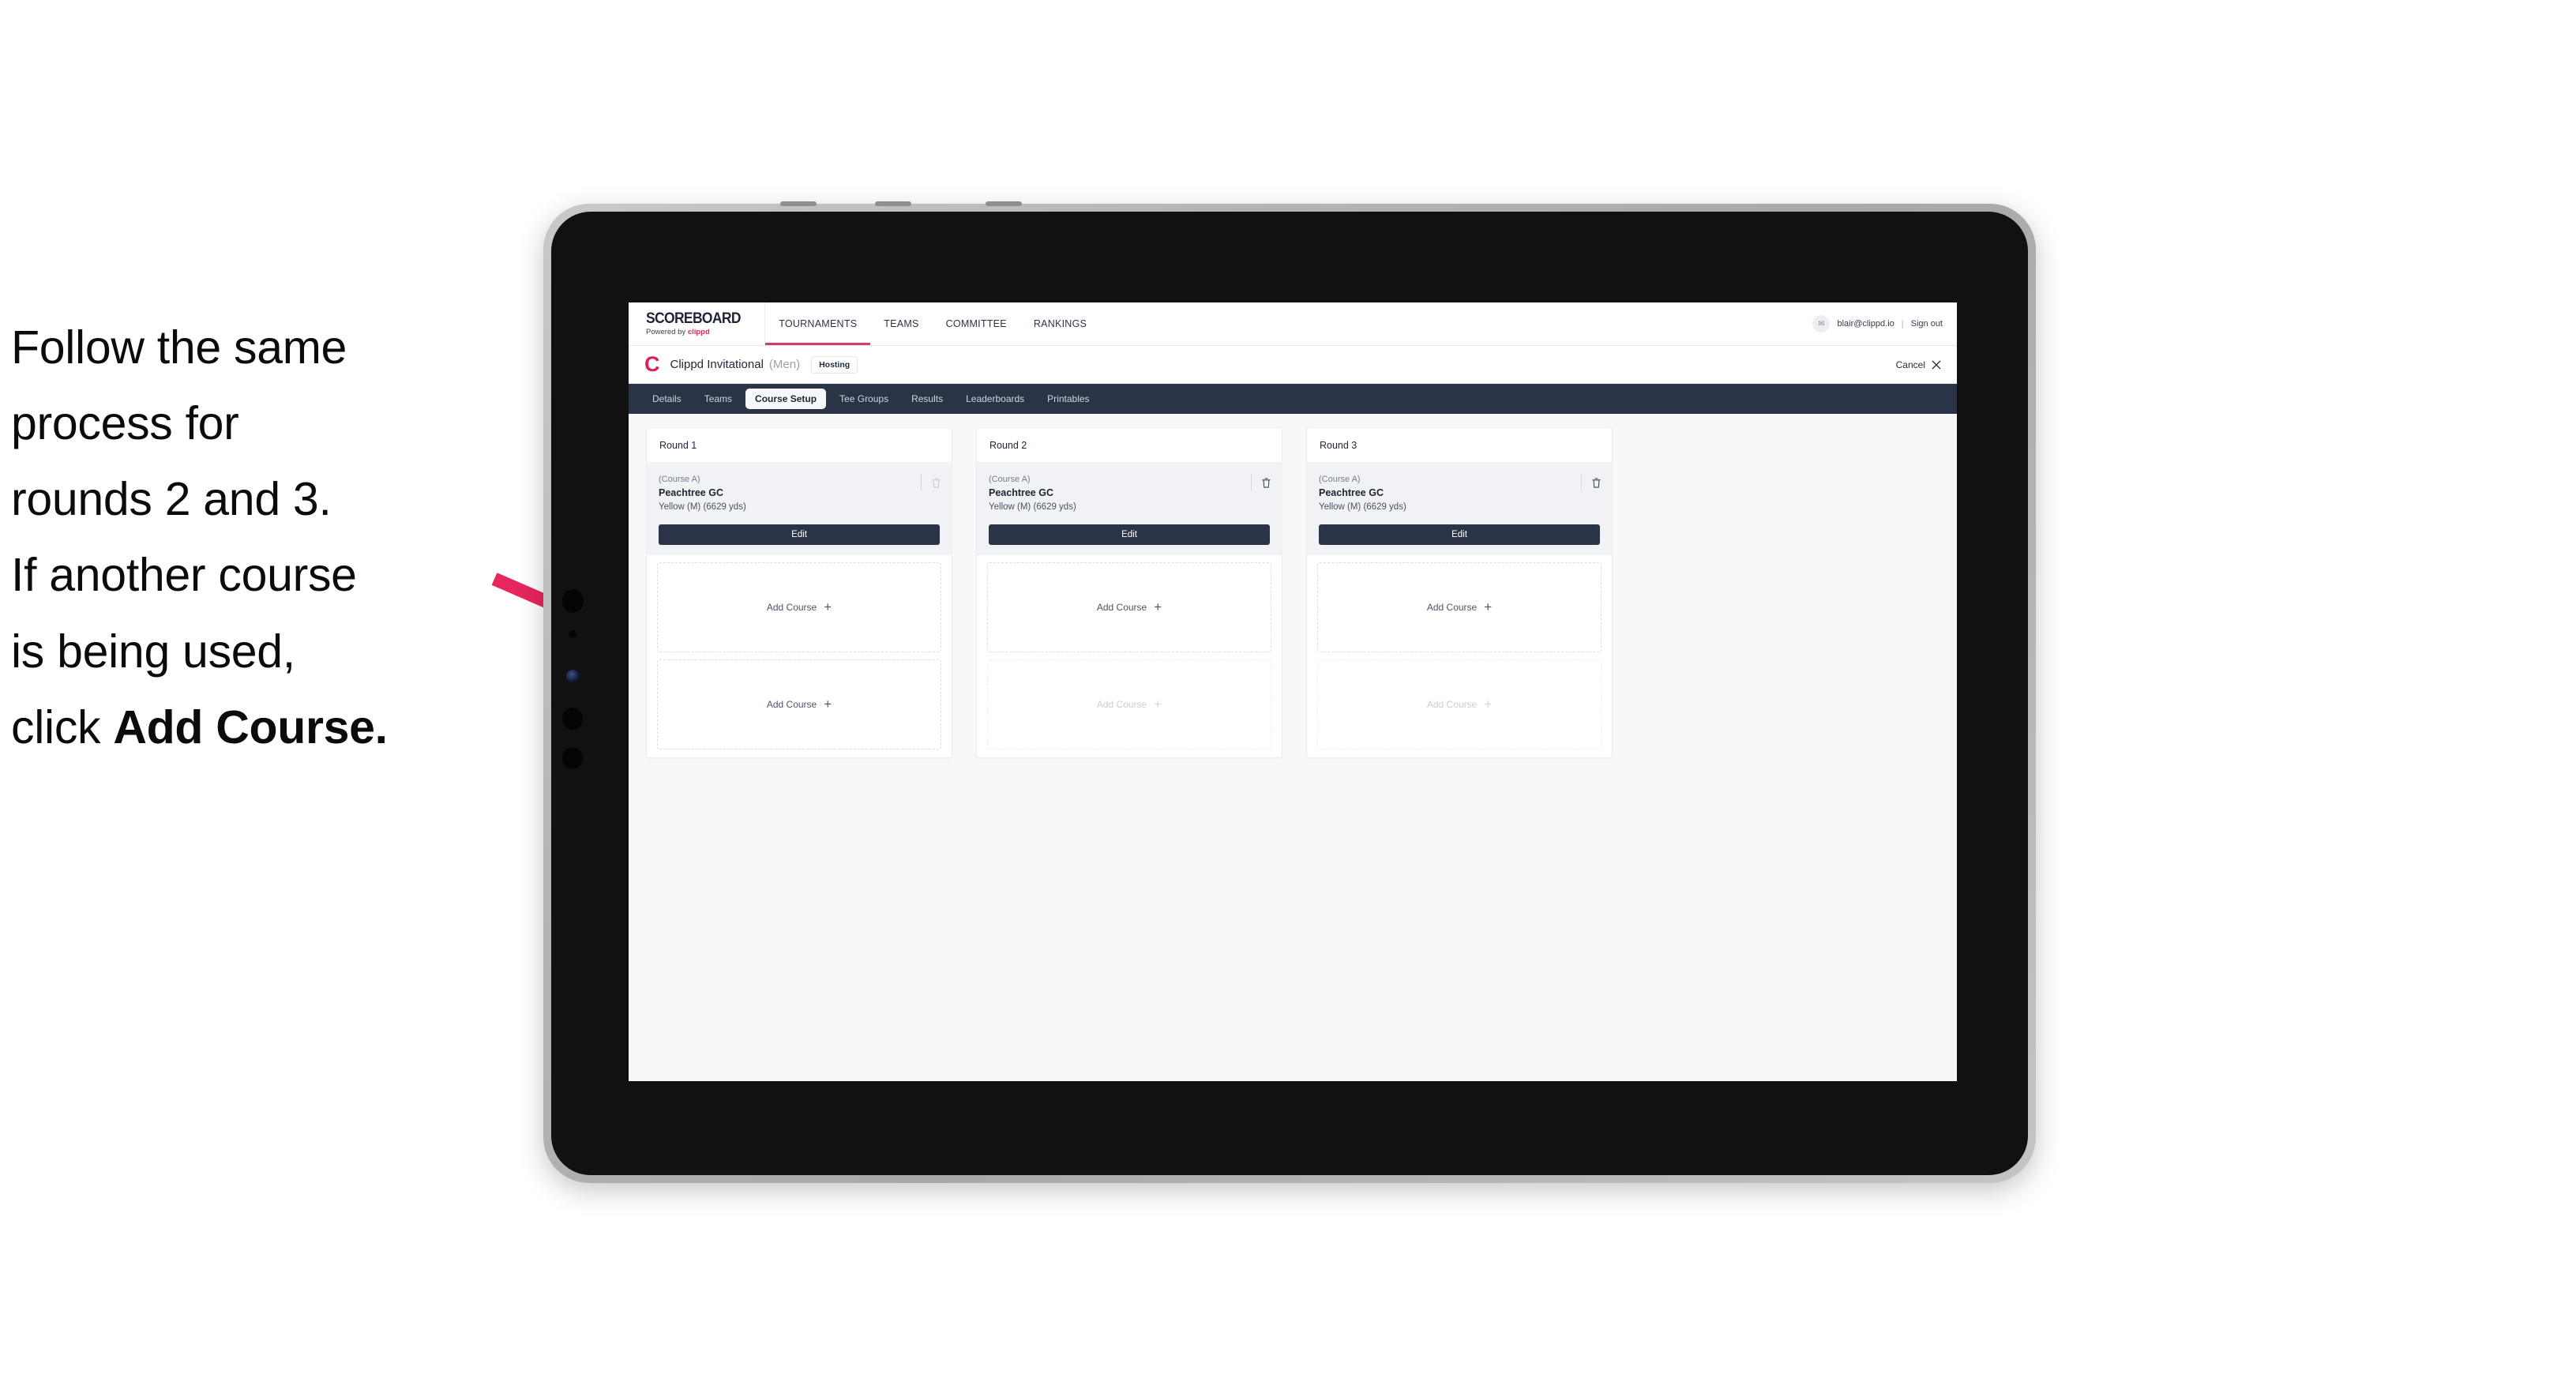  I want to click on brand-logo: SCOREBOARD Powered by clippd, so click(697, 323).